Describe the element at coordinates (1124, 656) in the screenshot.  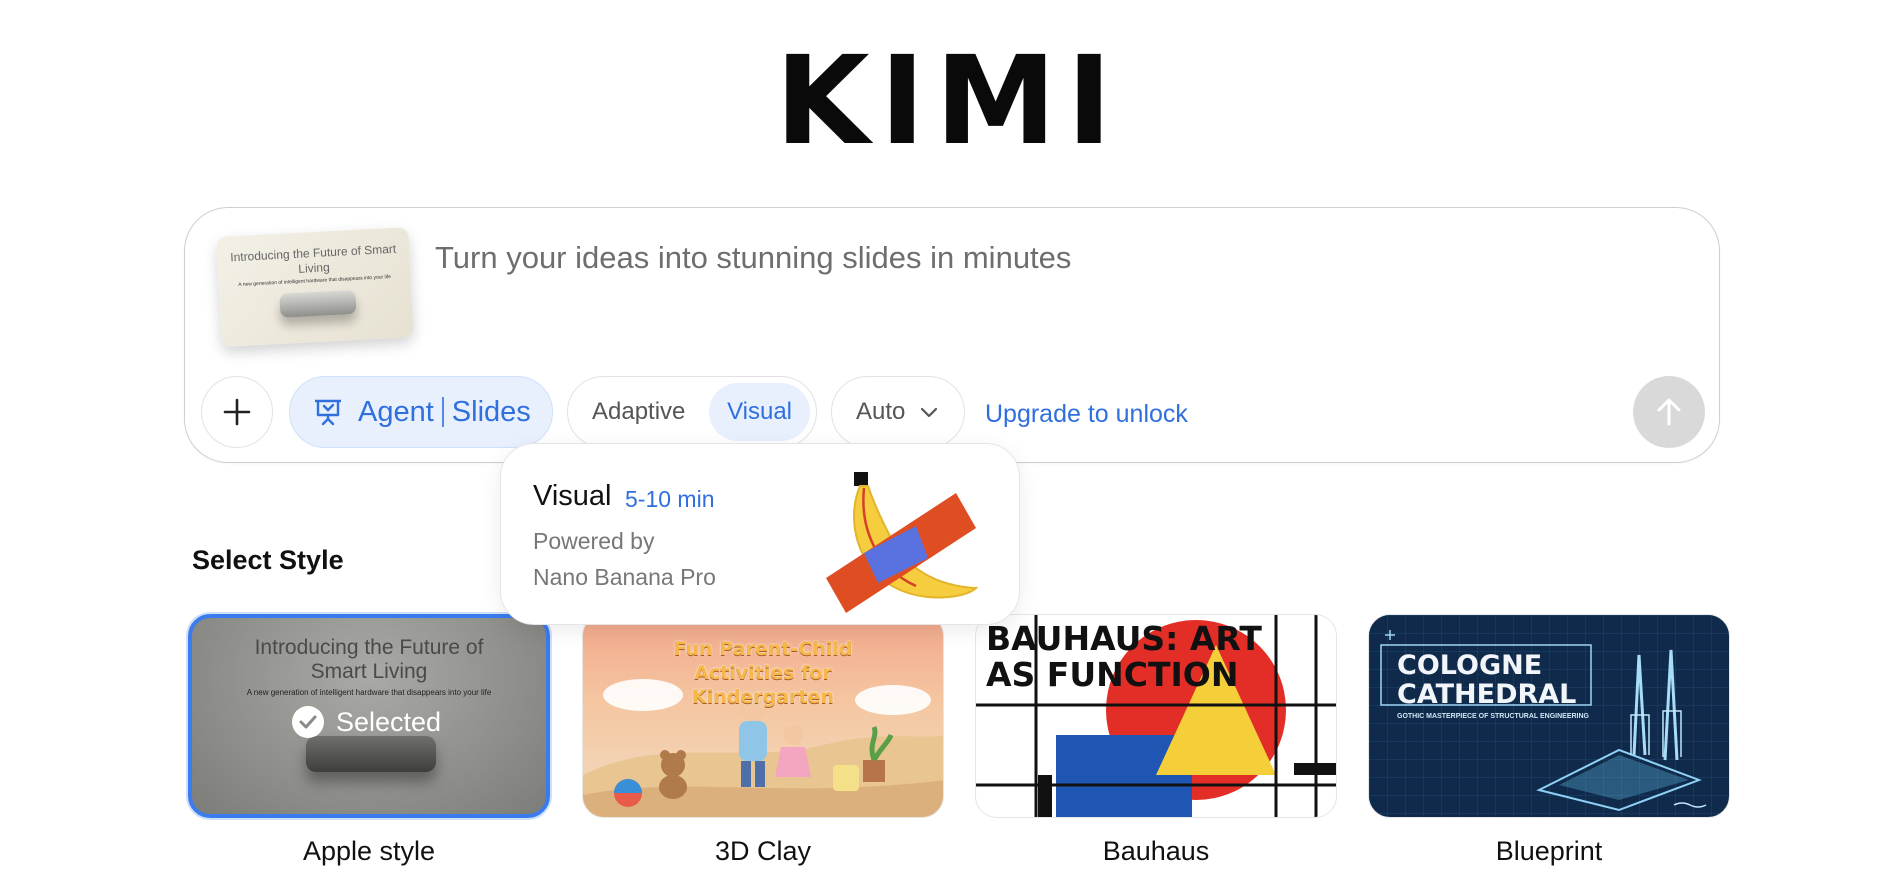
I see `bauhaus-card-heading: BAUHAUS: ART AS FUNCTION` at that location.